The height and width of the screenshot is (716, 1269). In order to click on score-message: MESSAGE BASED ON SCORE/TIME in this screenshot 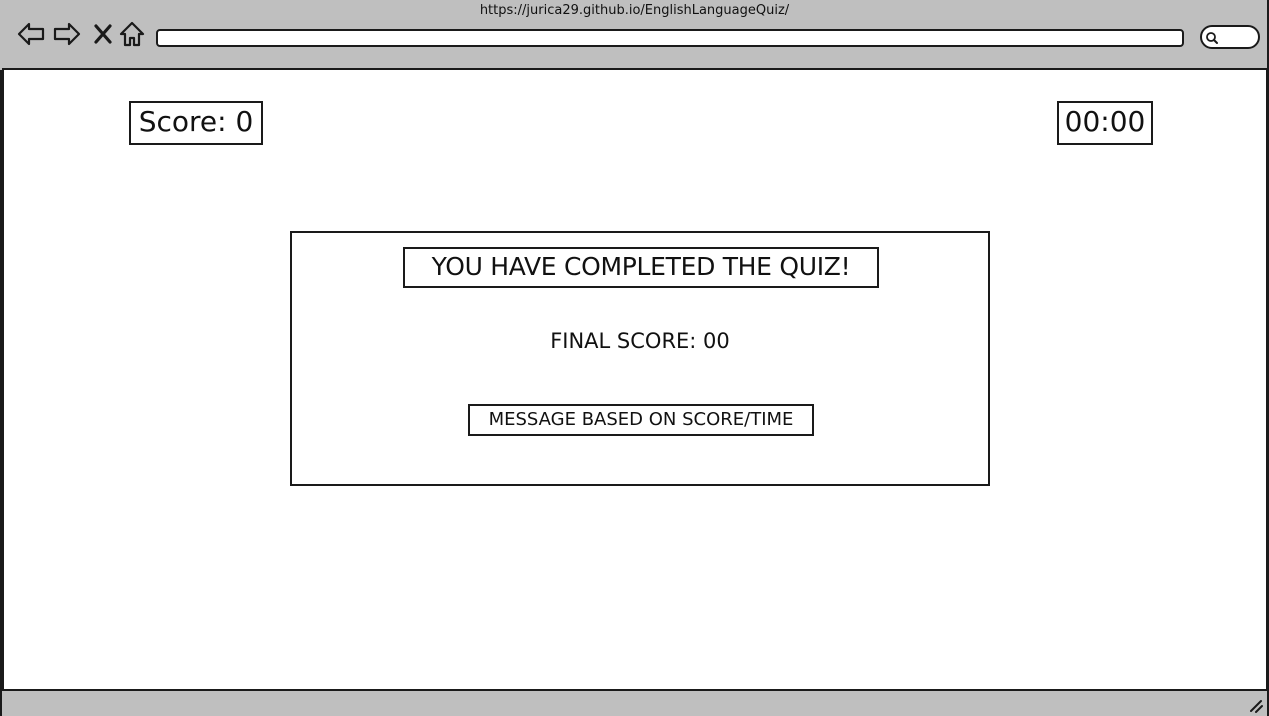, I will do `click(641, 420)`.